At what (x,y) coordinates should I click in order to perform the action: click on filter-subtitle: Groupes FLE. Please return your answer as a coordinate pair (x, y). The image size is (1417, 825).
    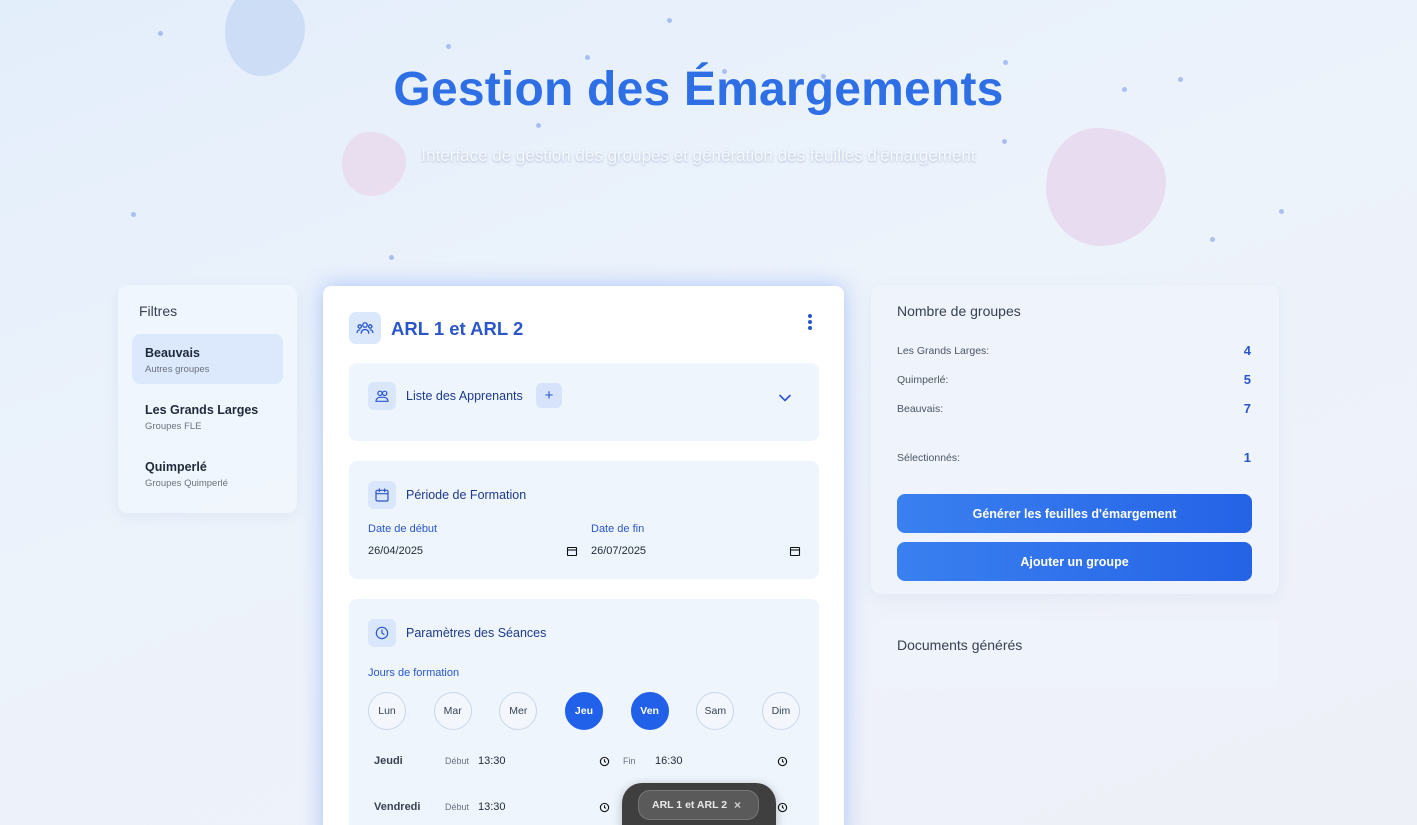
    Looking at the image, I should click on (173, 426).